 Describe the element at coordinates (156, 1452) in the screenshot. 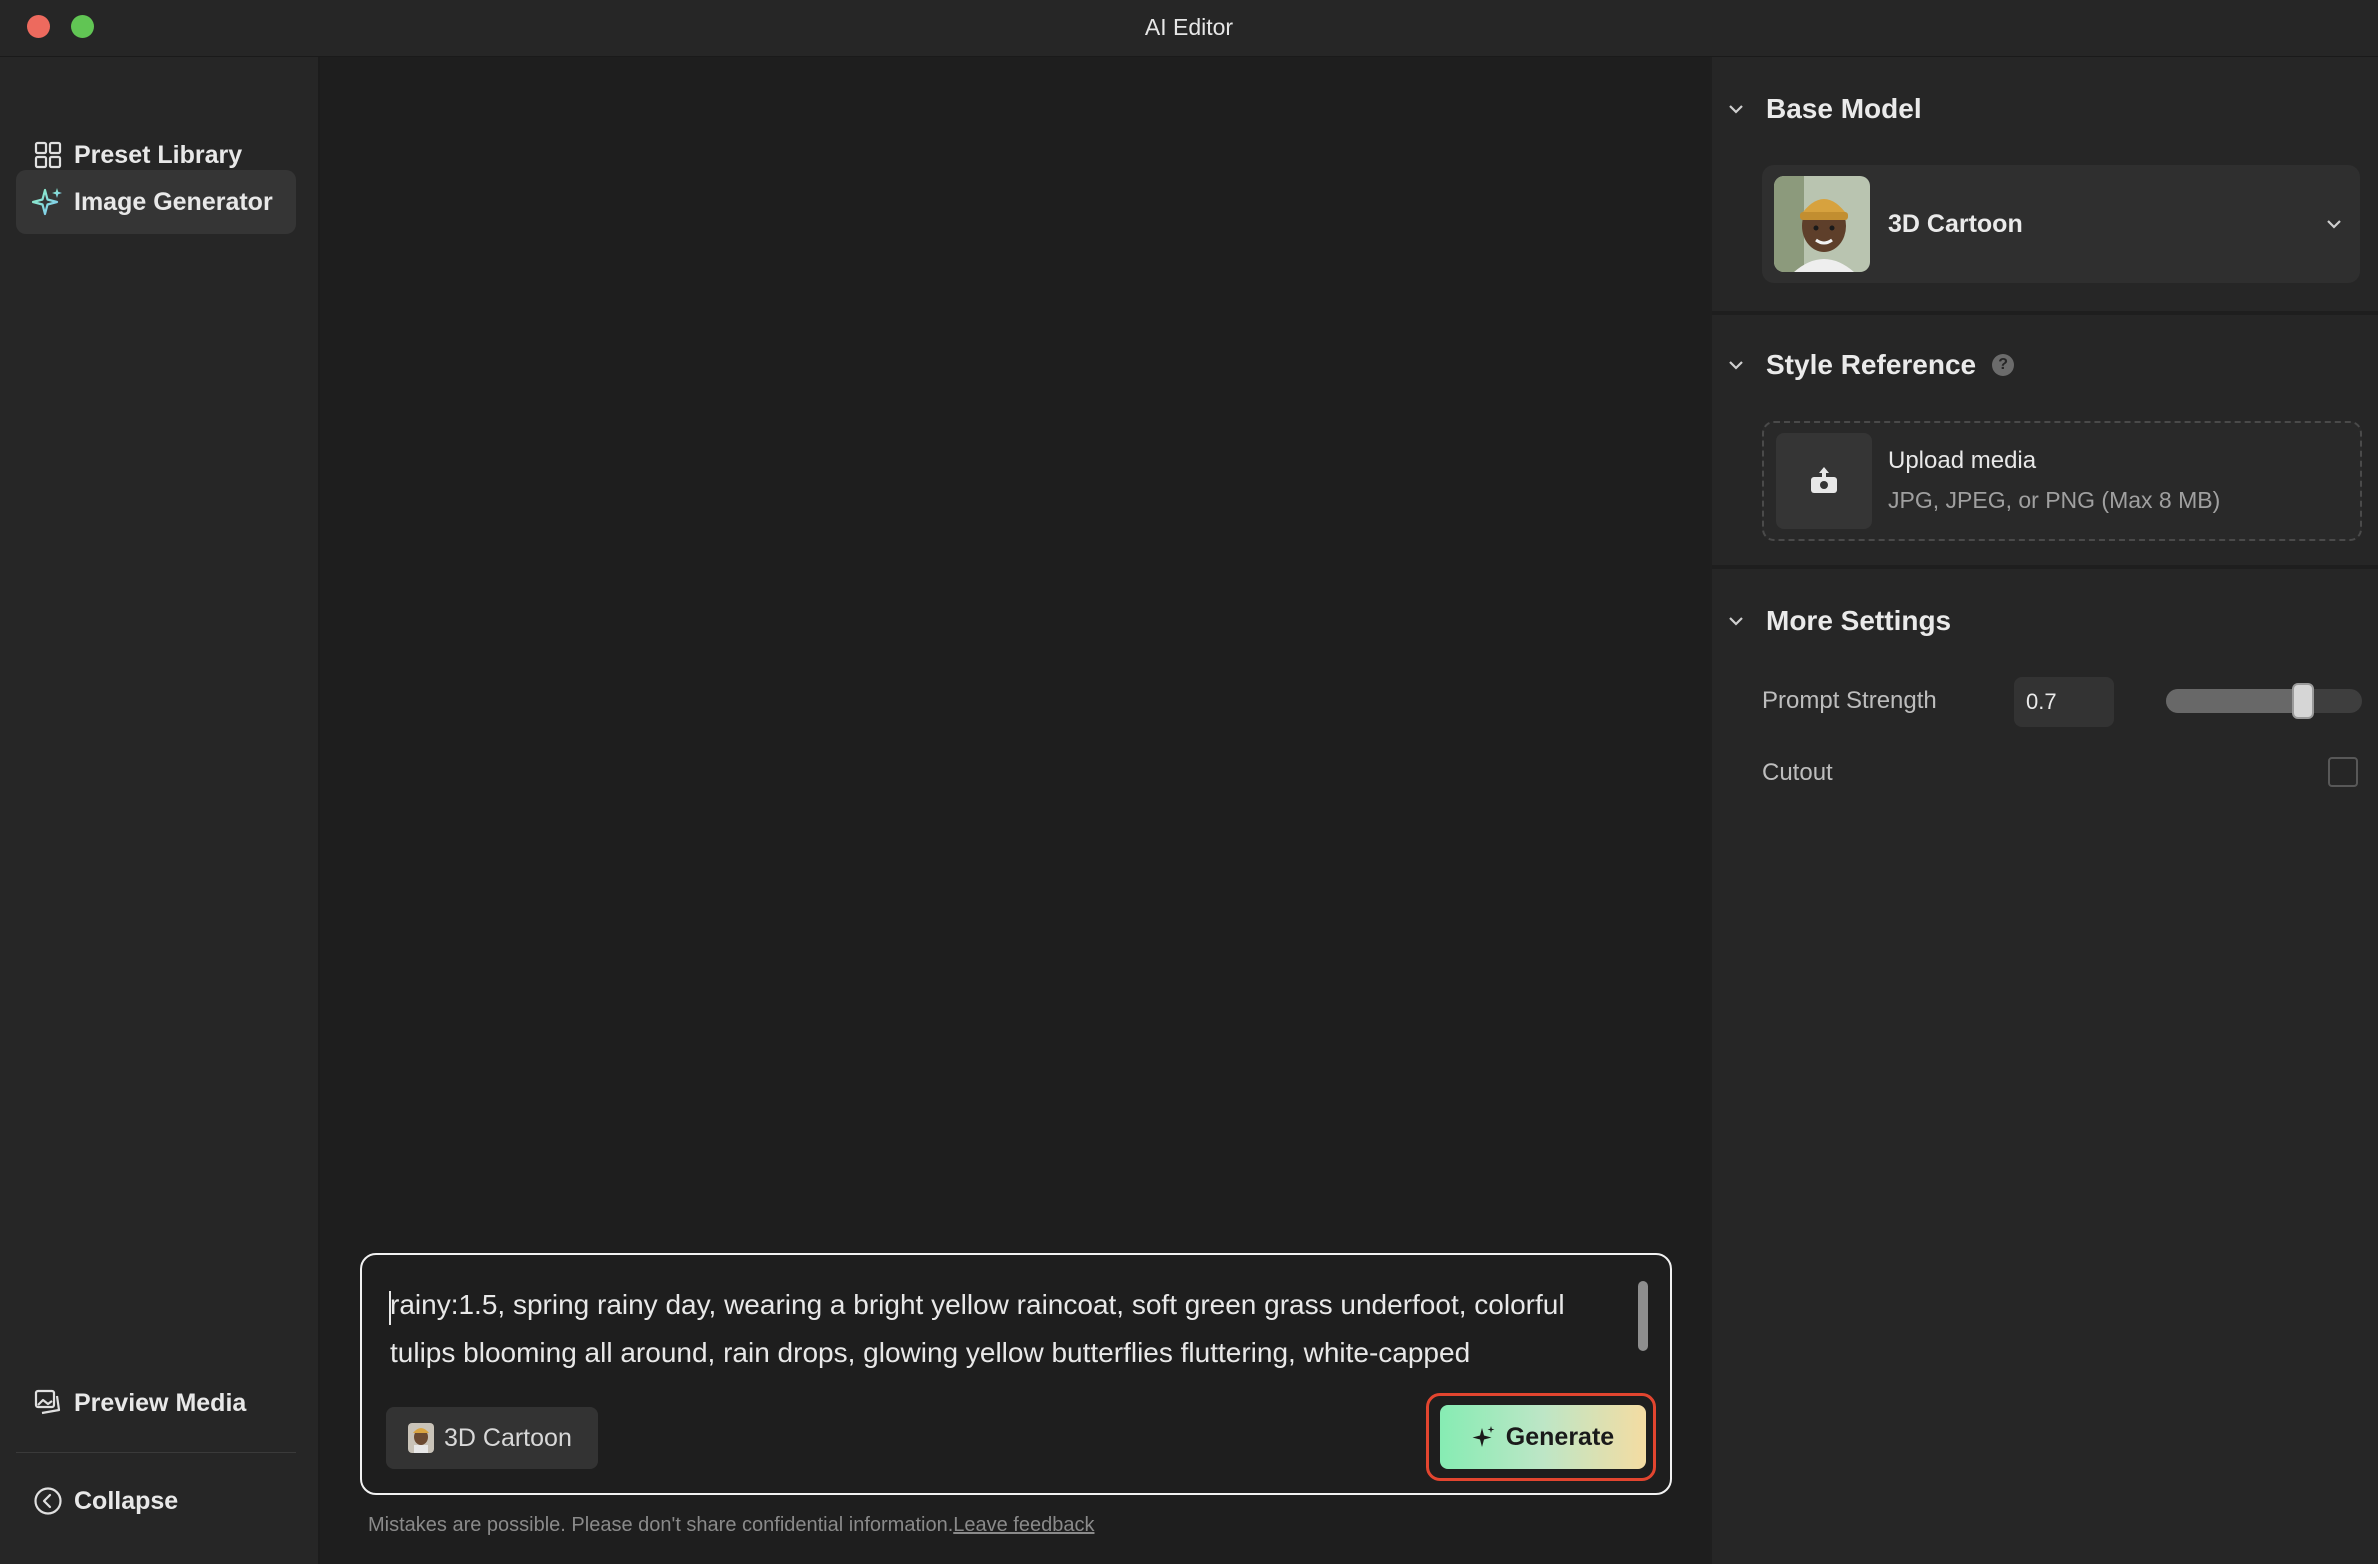

I see `sidebar-divider` at that location.